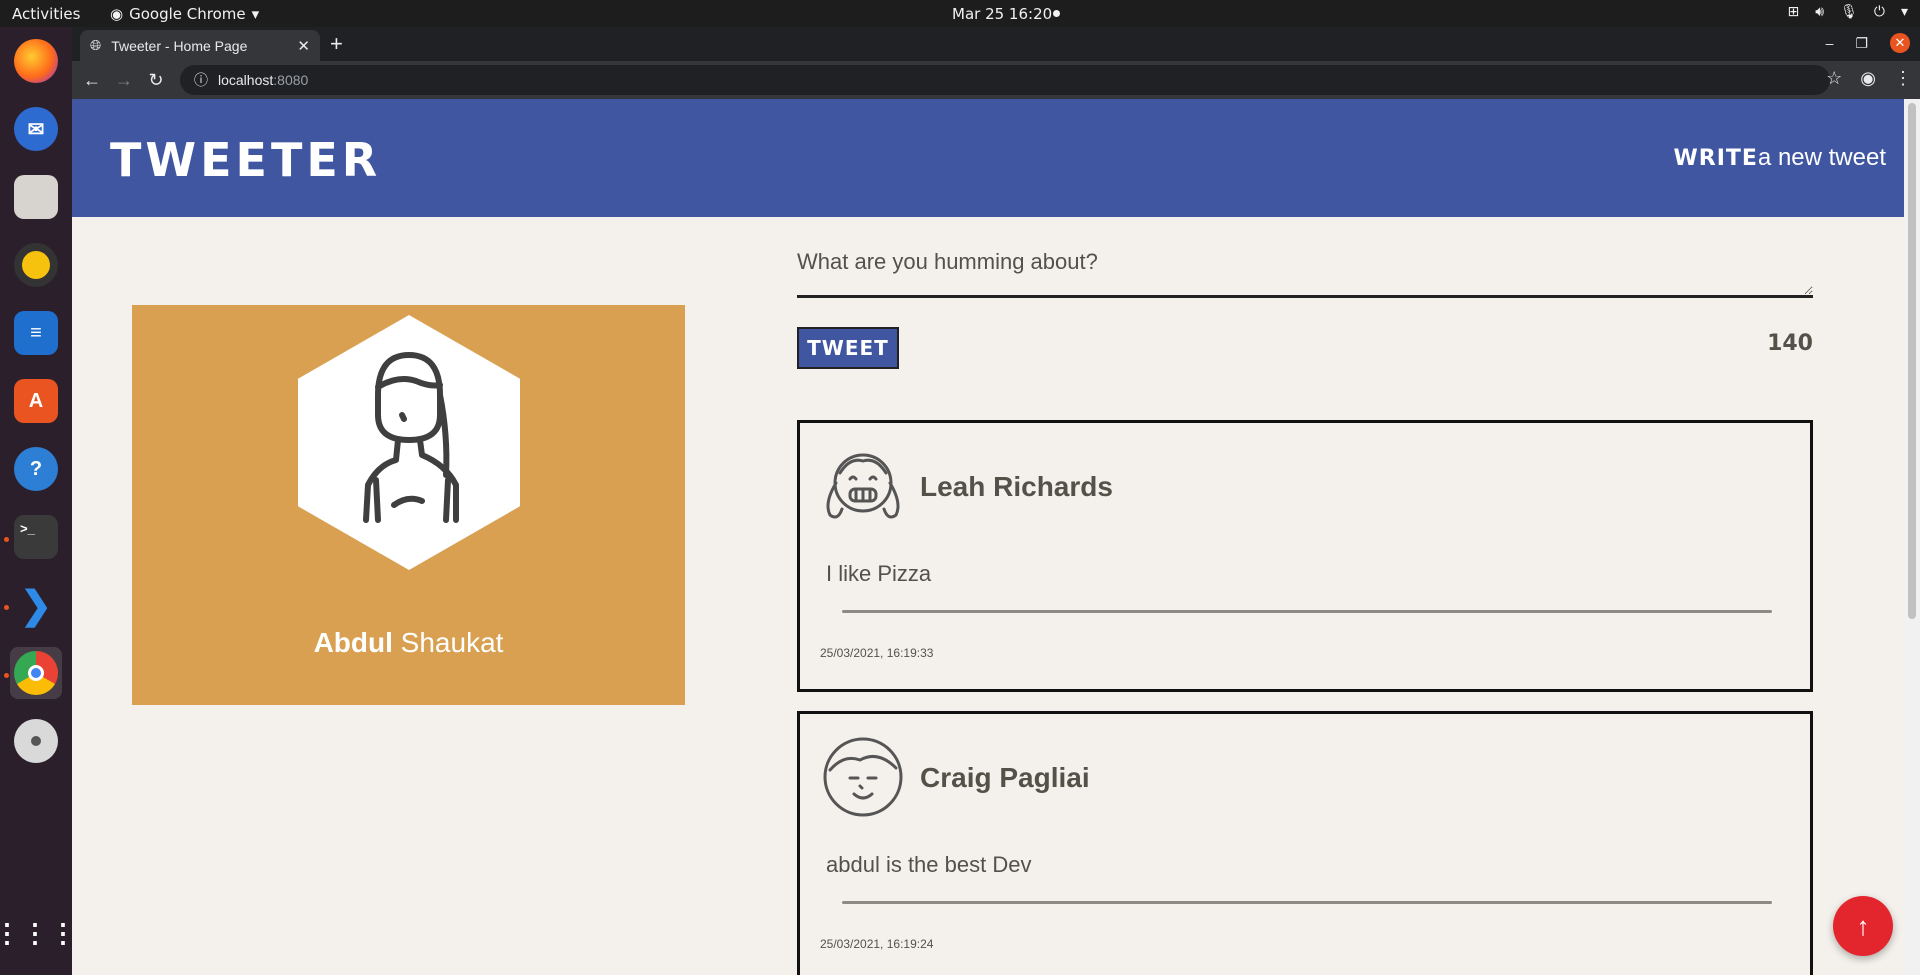  I want to click on tab-close-icon: ✕, so click(303, 46).